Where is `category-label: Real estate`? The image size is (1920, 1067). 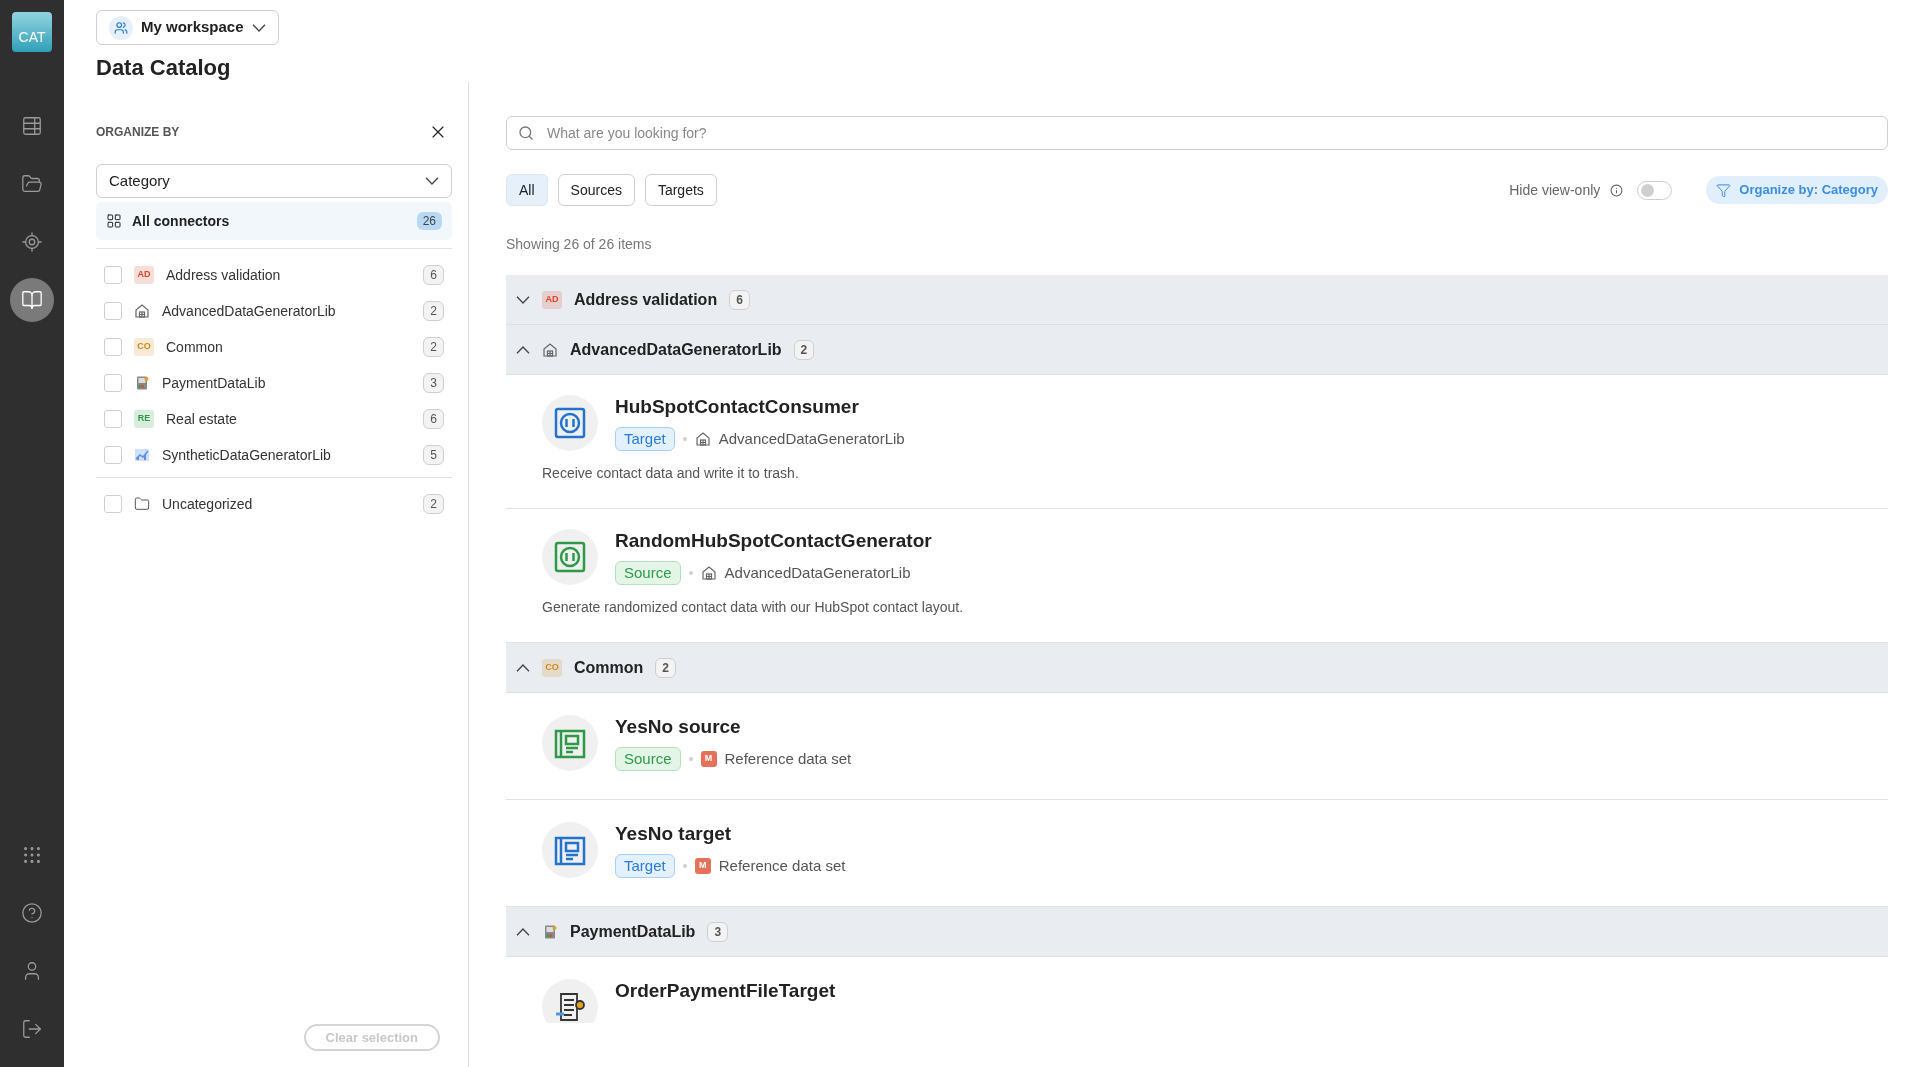 category-label: Real estate is located at coordinates (202, 419).